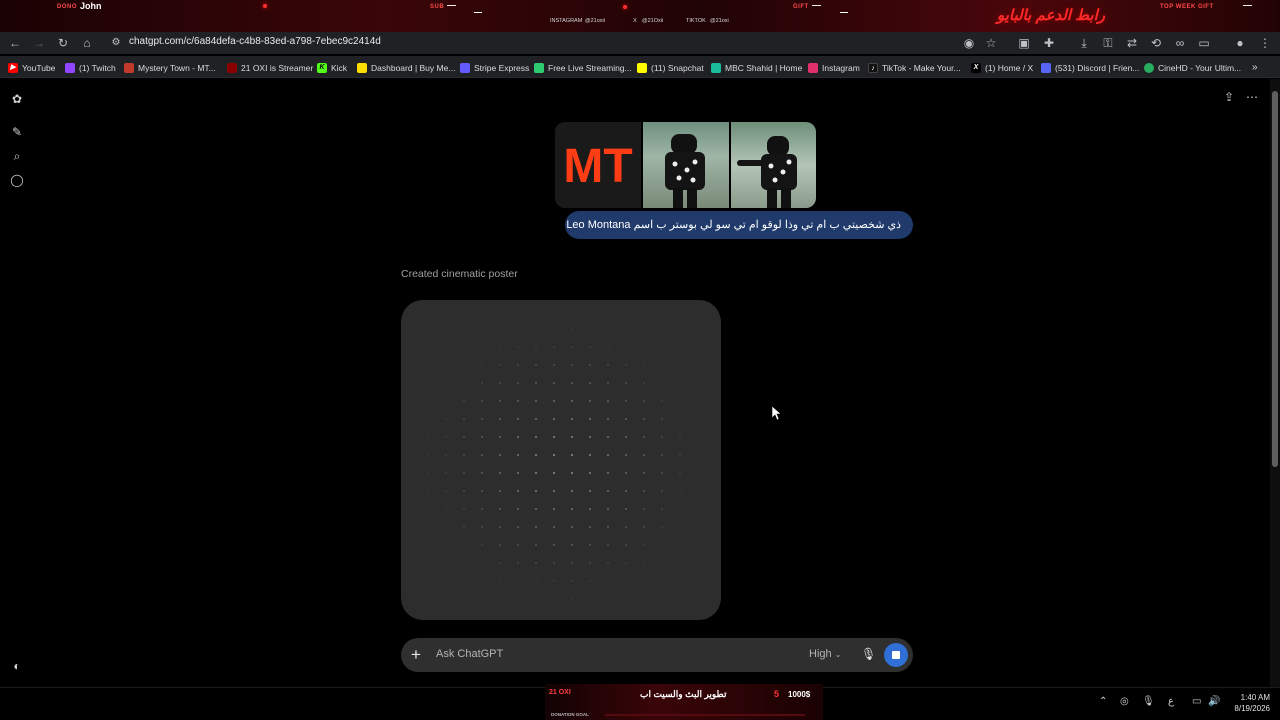  Describe the element at coordinates (116, 43) in the screenshot. I see `site-info-icon: ⚙` at that location.